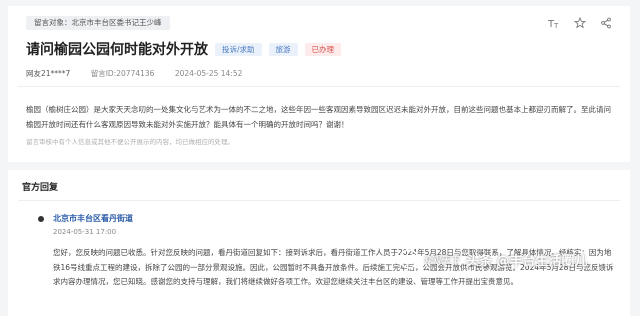 This screenshot has width=640, height=316. I want to click on author-name: 网友21****7, so click(48, 73).